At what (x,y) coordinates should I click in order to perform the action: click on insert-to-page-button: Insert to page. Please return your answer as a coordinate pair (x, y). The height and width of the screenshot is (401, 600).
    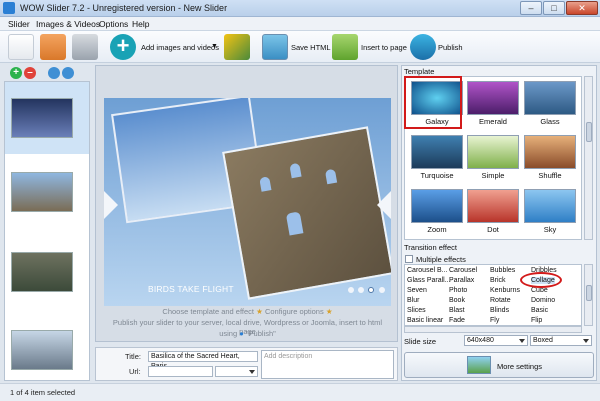
    Looking at the image, I should click on (384, 47).